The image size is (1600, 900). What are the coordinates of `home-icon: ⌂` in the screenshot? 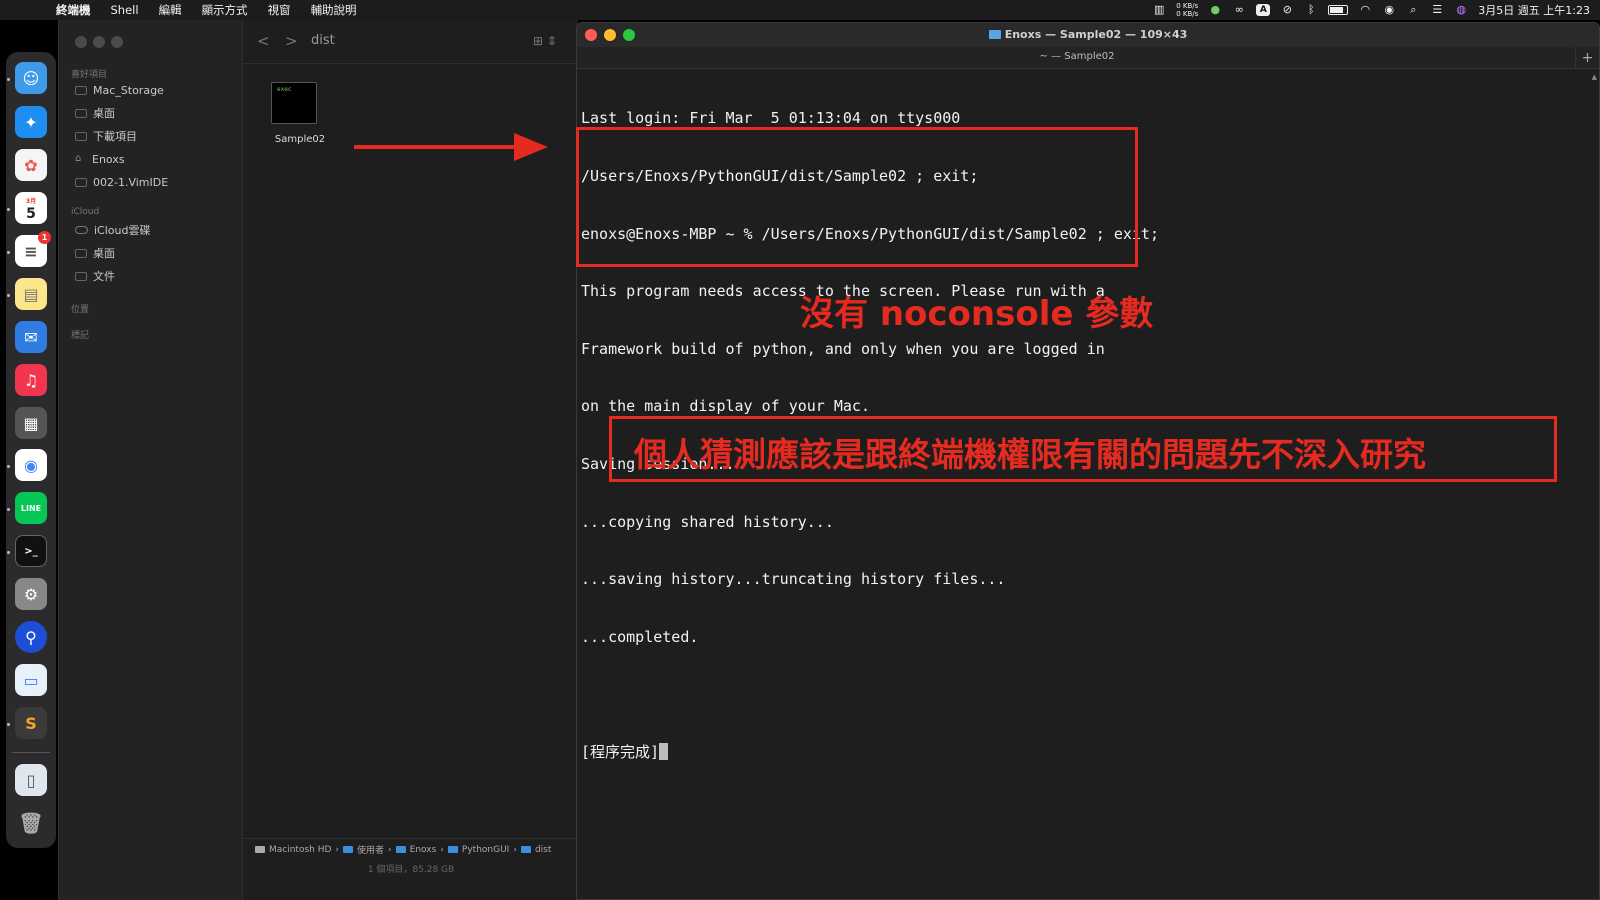 It's located at (78, 158).